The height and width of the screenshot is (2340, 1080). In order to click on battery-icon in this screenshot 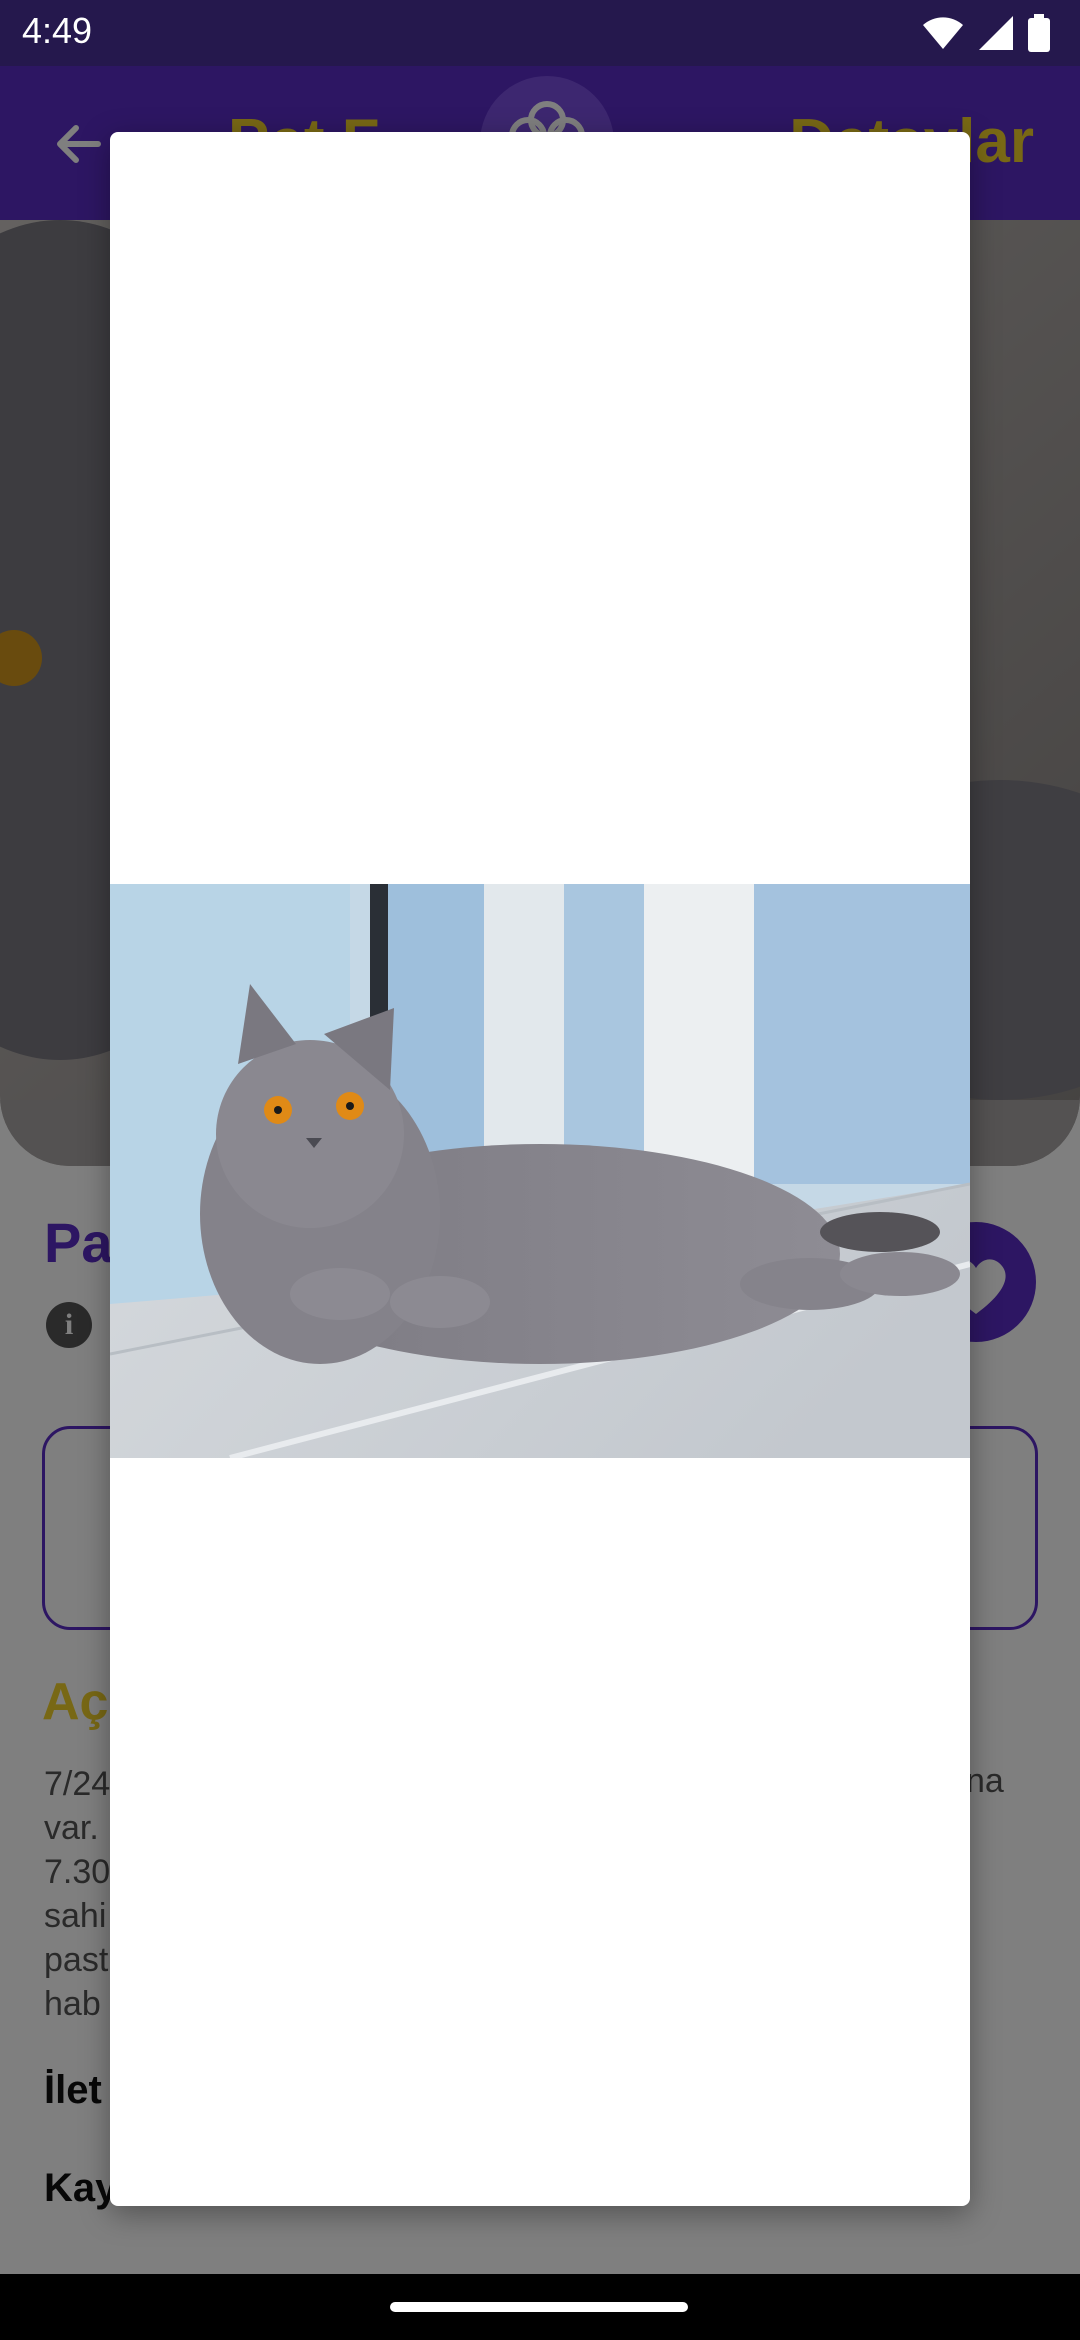, I will do `click(1039, 33)`.